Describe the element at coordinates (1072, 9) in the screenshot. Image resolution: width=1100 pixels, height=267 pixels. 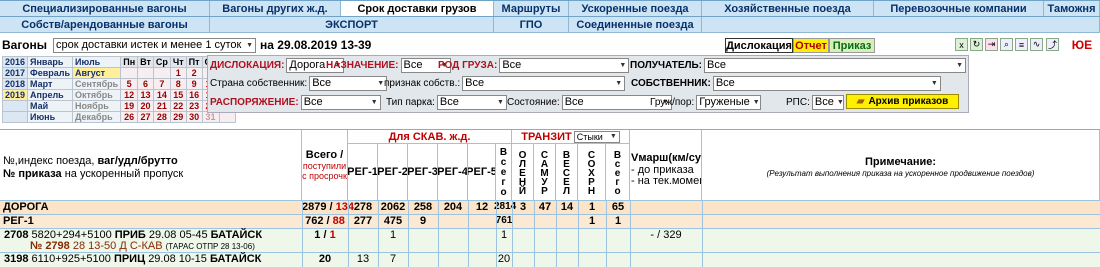
I see `tab-customs: Таможня` at that location.